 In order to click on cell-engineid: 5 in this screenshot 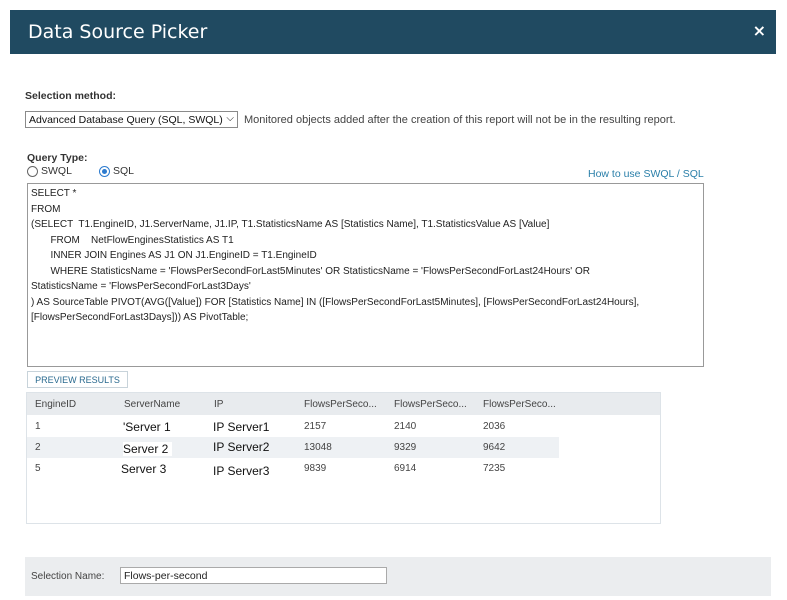, I will do `click(38, 468)`.